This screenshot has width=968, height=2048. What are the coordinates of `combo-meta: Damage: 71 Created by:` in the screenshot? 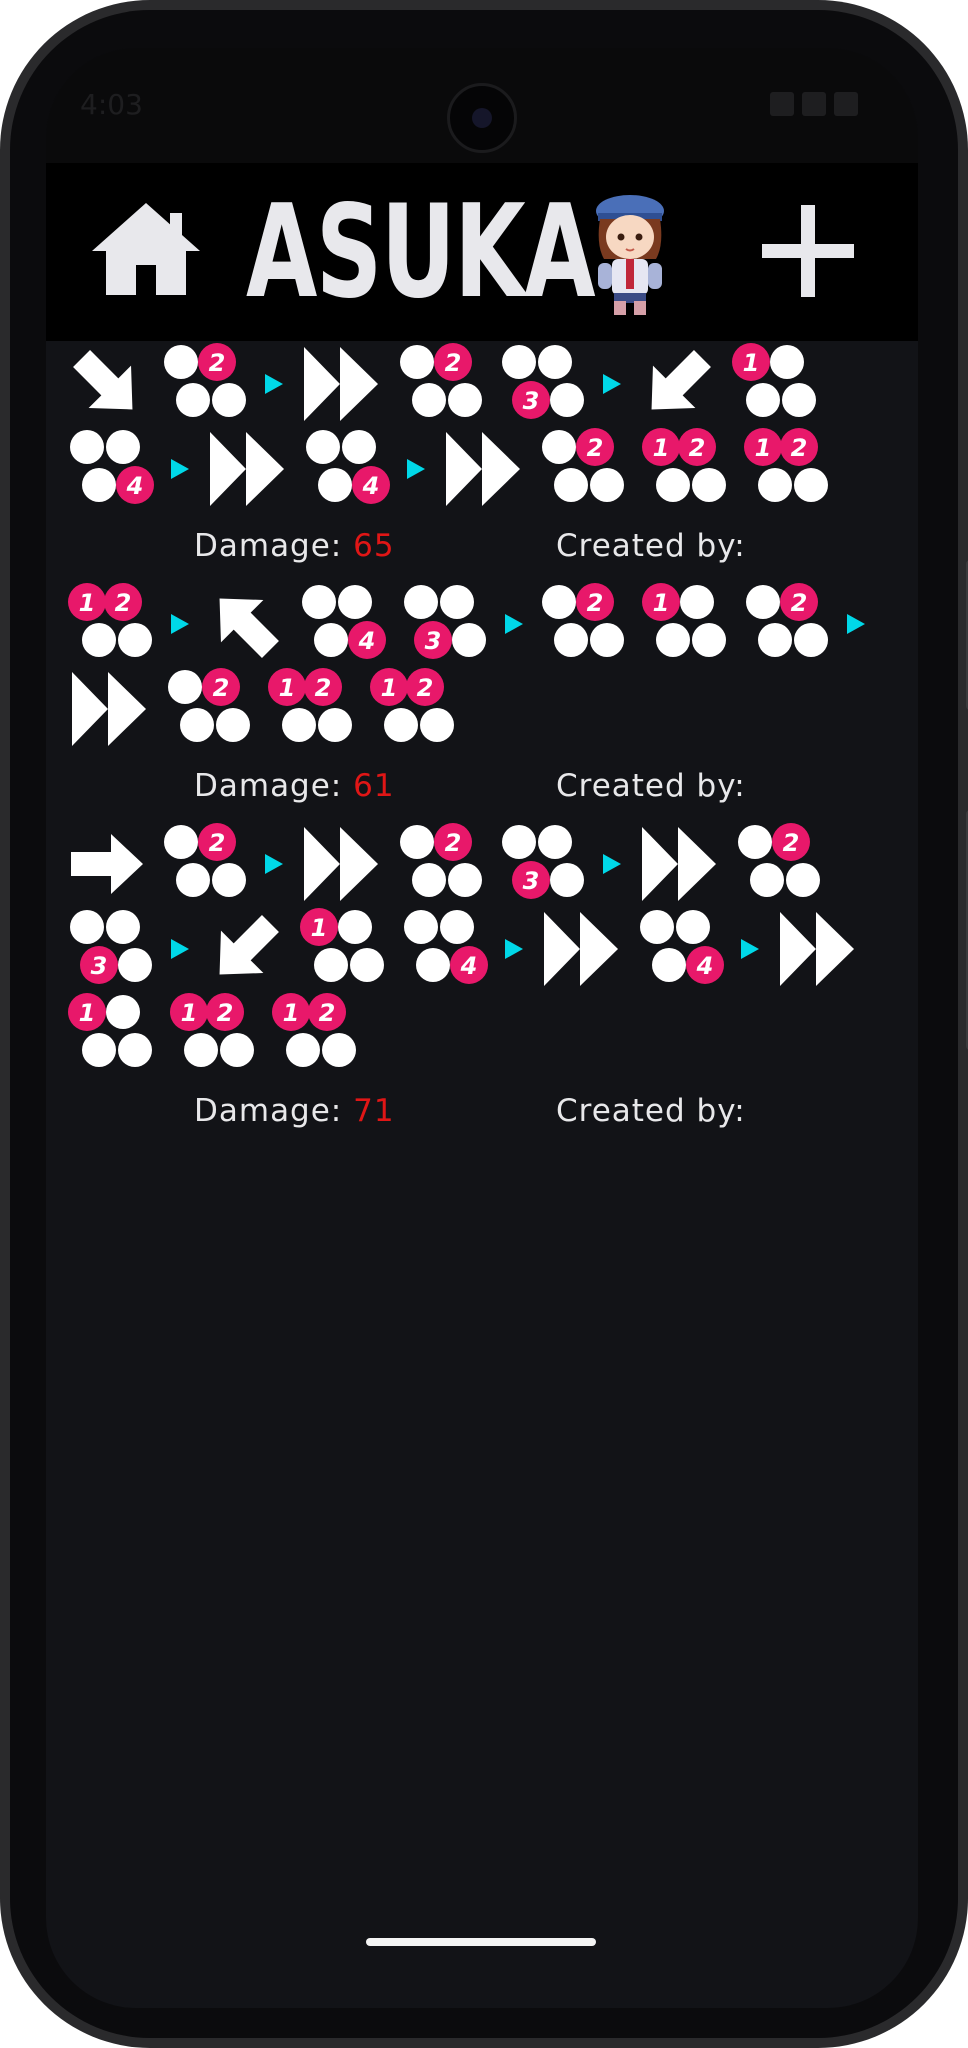 It's located at (482, 1111).